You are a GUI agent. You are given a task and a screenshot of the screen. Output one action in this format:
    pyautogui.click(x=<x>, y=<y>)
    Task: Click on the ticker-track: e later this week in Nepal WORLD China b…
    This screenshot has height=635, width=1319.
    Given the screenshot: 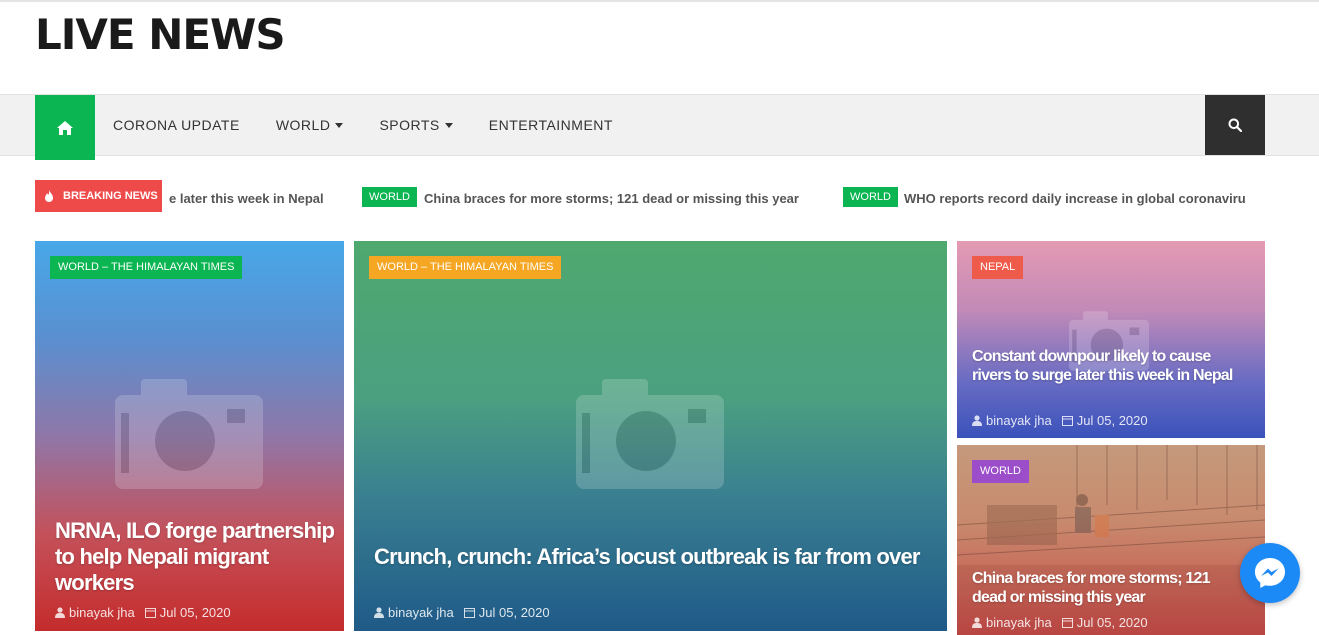 What is the action you would take?
    pyautogui.click(x=713, y=196)
    